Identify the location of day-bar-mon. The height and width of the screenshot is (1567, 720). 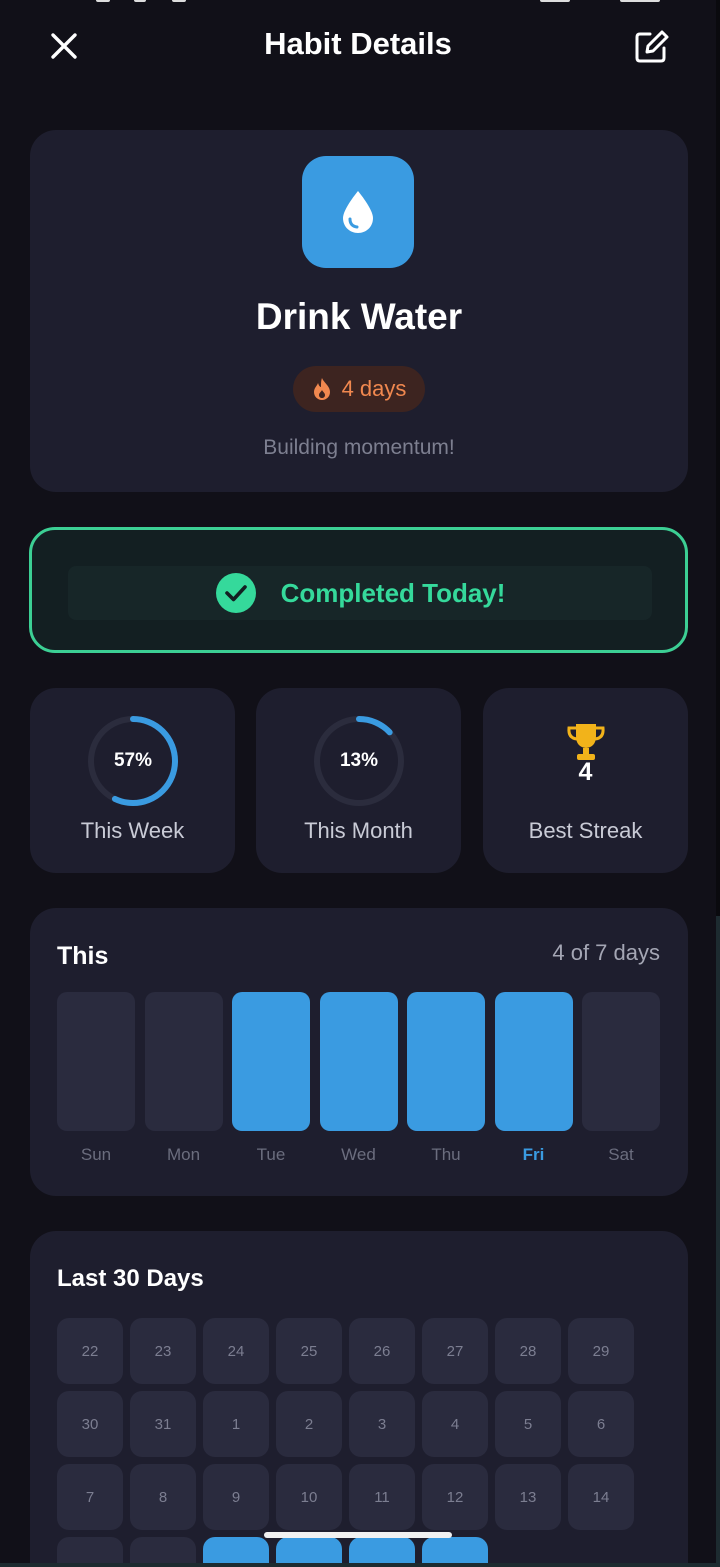
(183, 1061).